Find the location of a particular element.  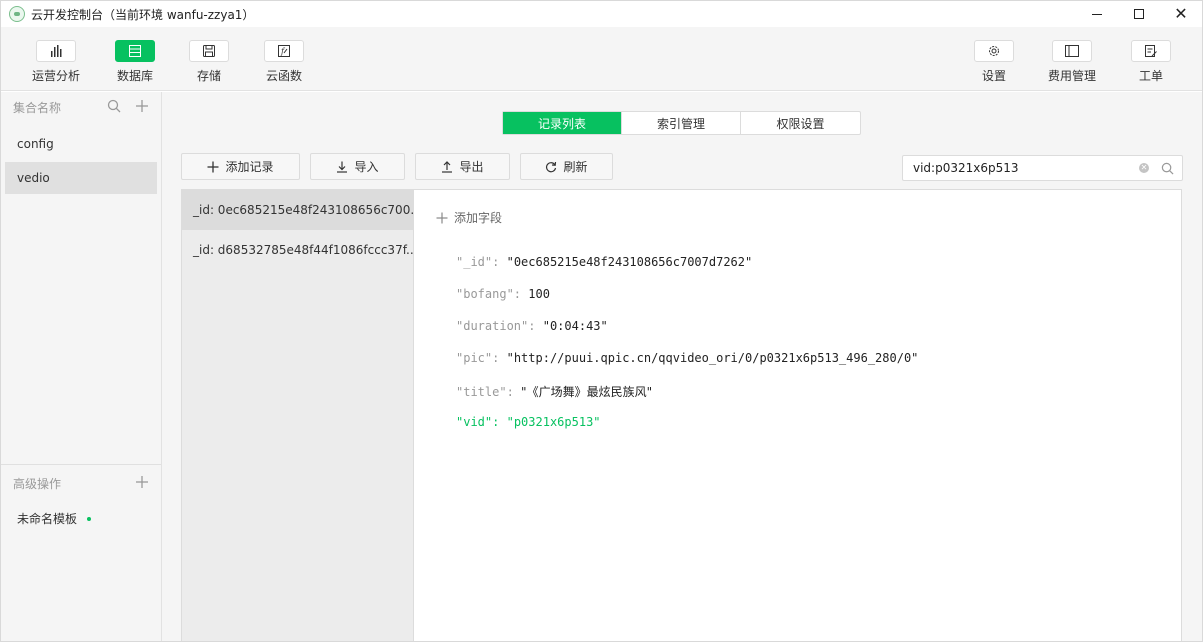

collections-header: 集合名称 is located at coordinates (81, 107).